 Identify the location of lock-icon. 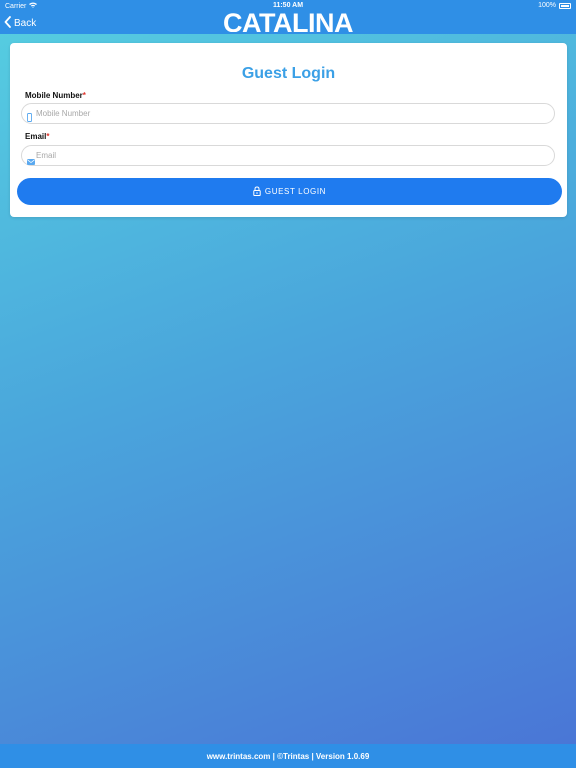
(257, 191).